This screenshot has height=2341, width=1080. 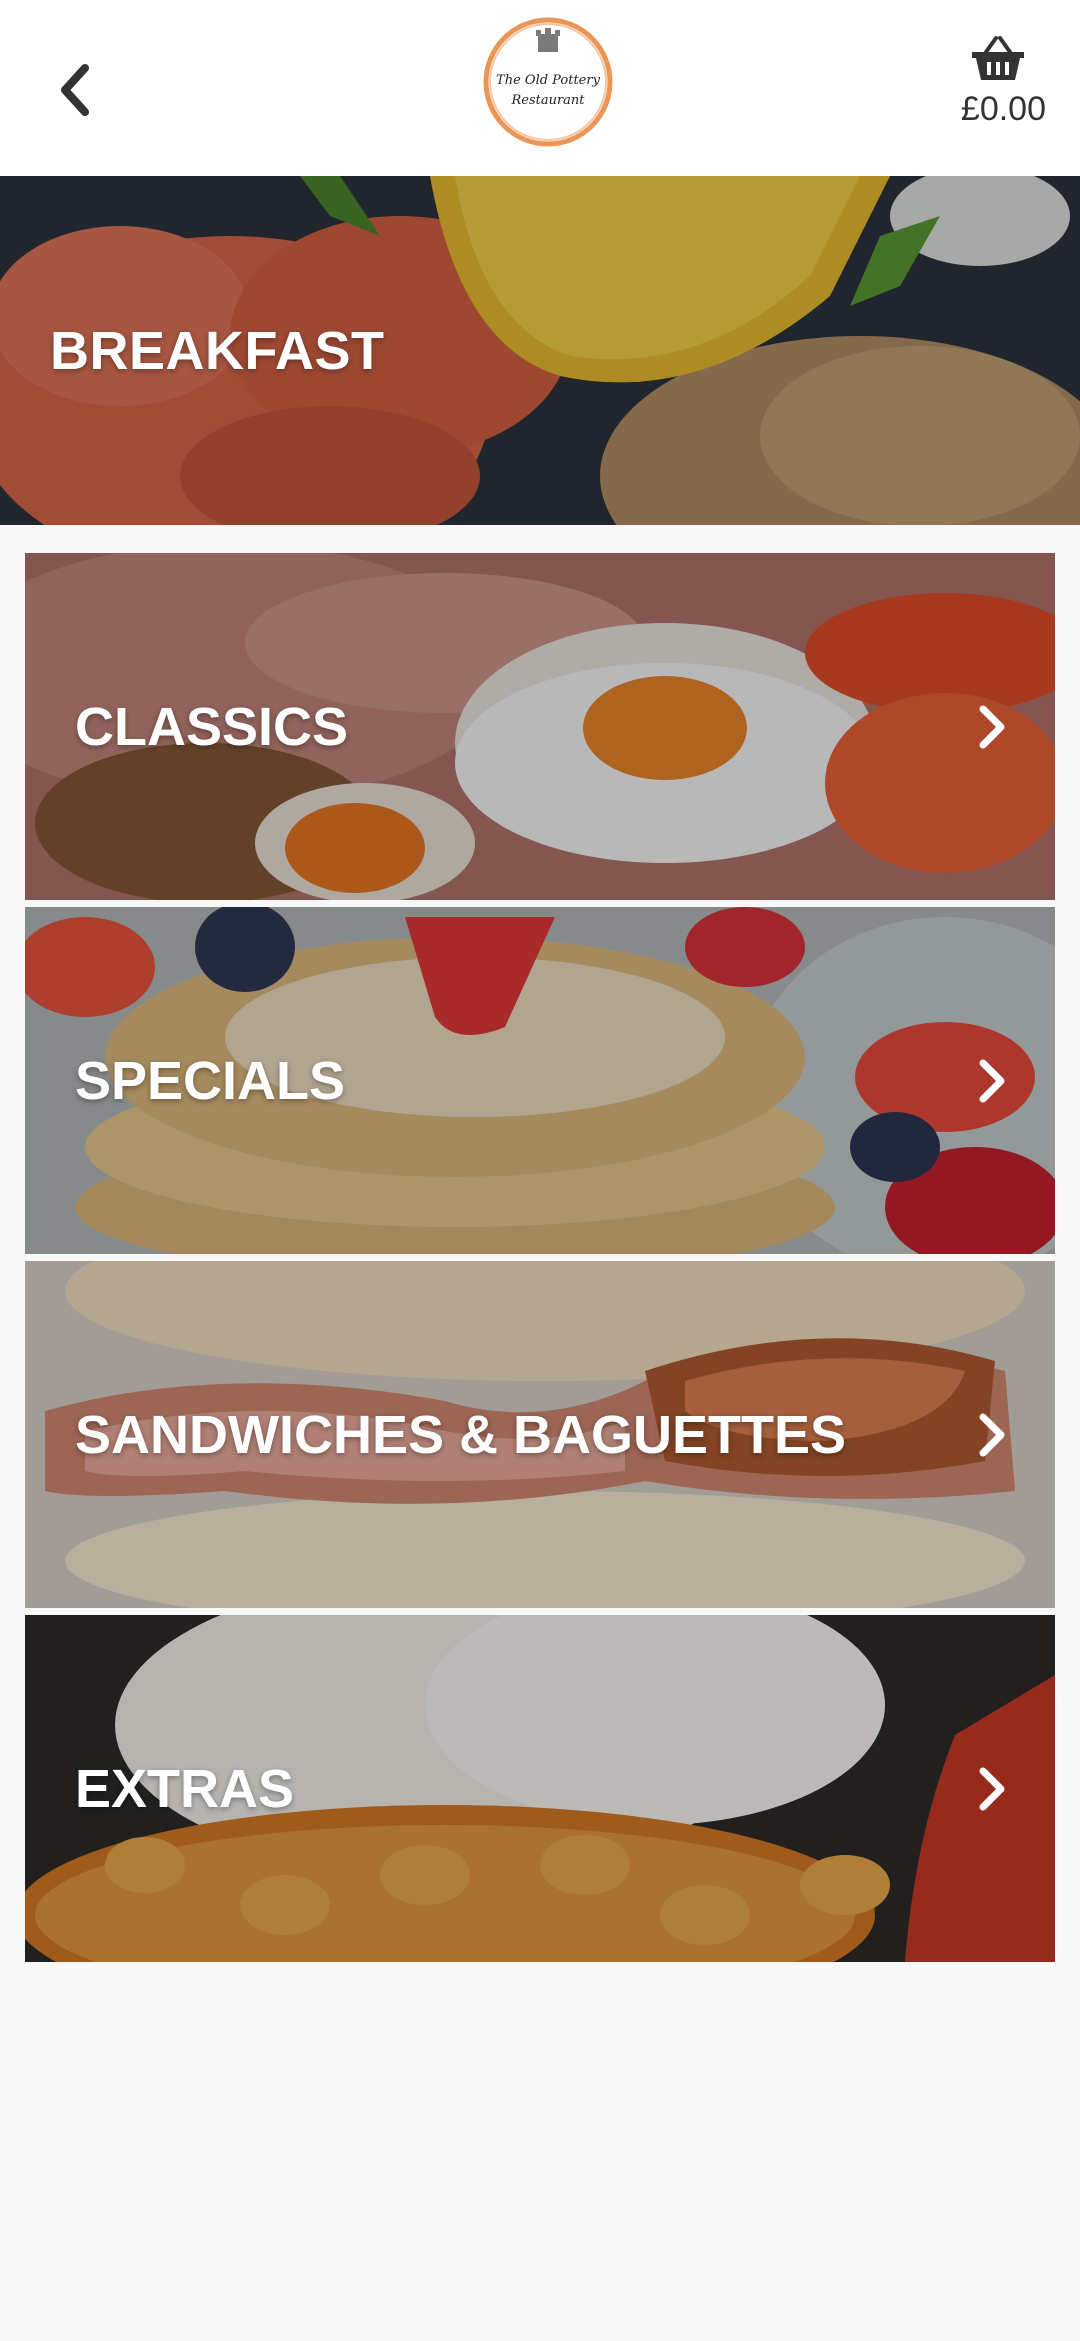 I want to click on category-card-classics: CLASSICS, so click(x=540, y=726).